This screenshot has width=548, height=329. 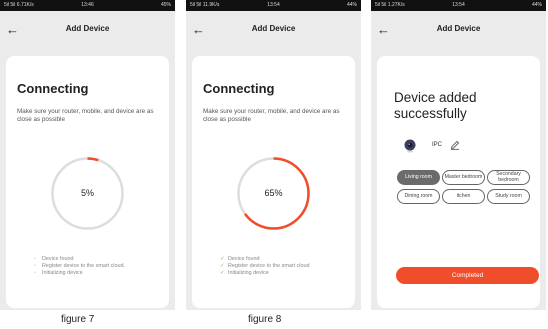 What do you see at coordinates (508, 177) in the screenshot?
I see `room-chip-secondary-bedroom: Secondary bedroom` at bounding box center [508, 177].